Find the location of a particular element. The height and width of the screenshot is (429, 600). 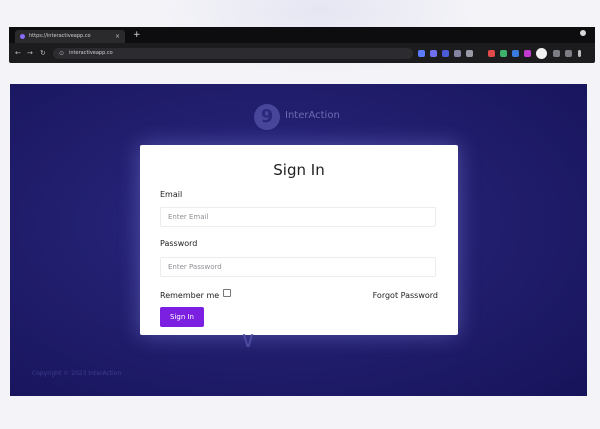

remember-me-label: Remember me is located at coordinates (190, 295).